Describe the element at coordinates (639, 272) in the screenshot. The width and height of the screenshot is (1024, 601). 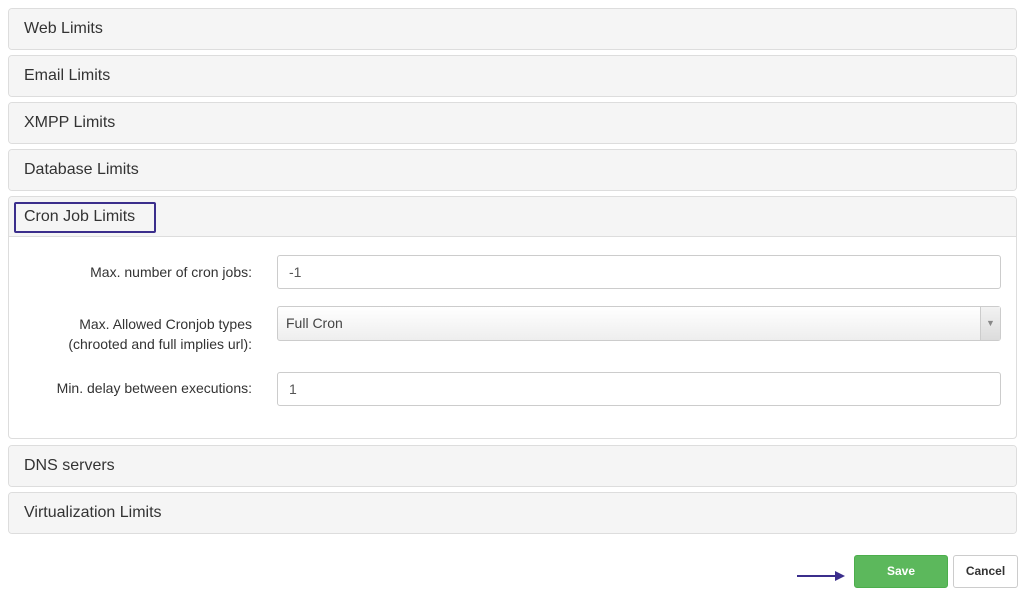
I see `max-cron-jobs-input: -1` at that location.